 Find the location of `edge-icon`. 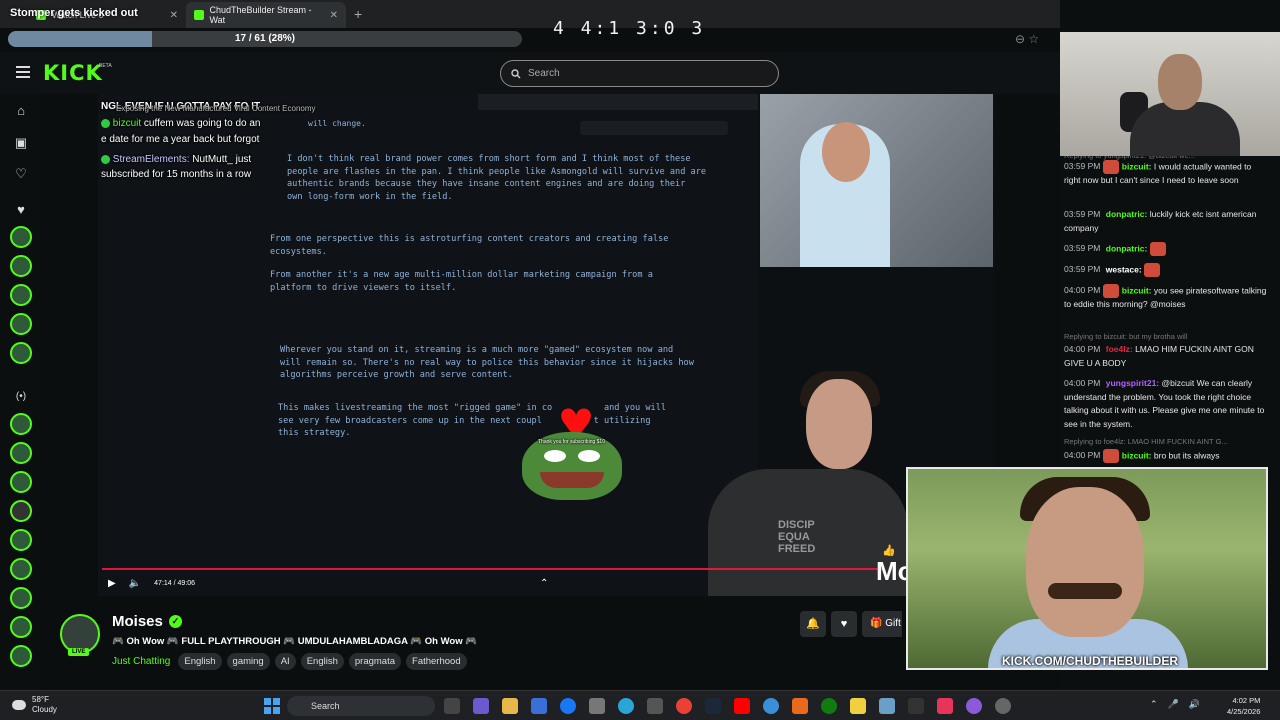

edge-icon is located at coordinates (626, 706).